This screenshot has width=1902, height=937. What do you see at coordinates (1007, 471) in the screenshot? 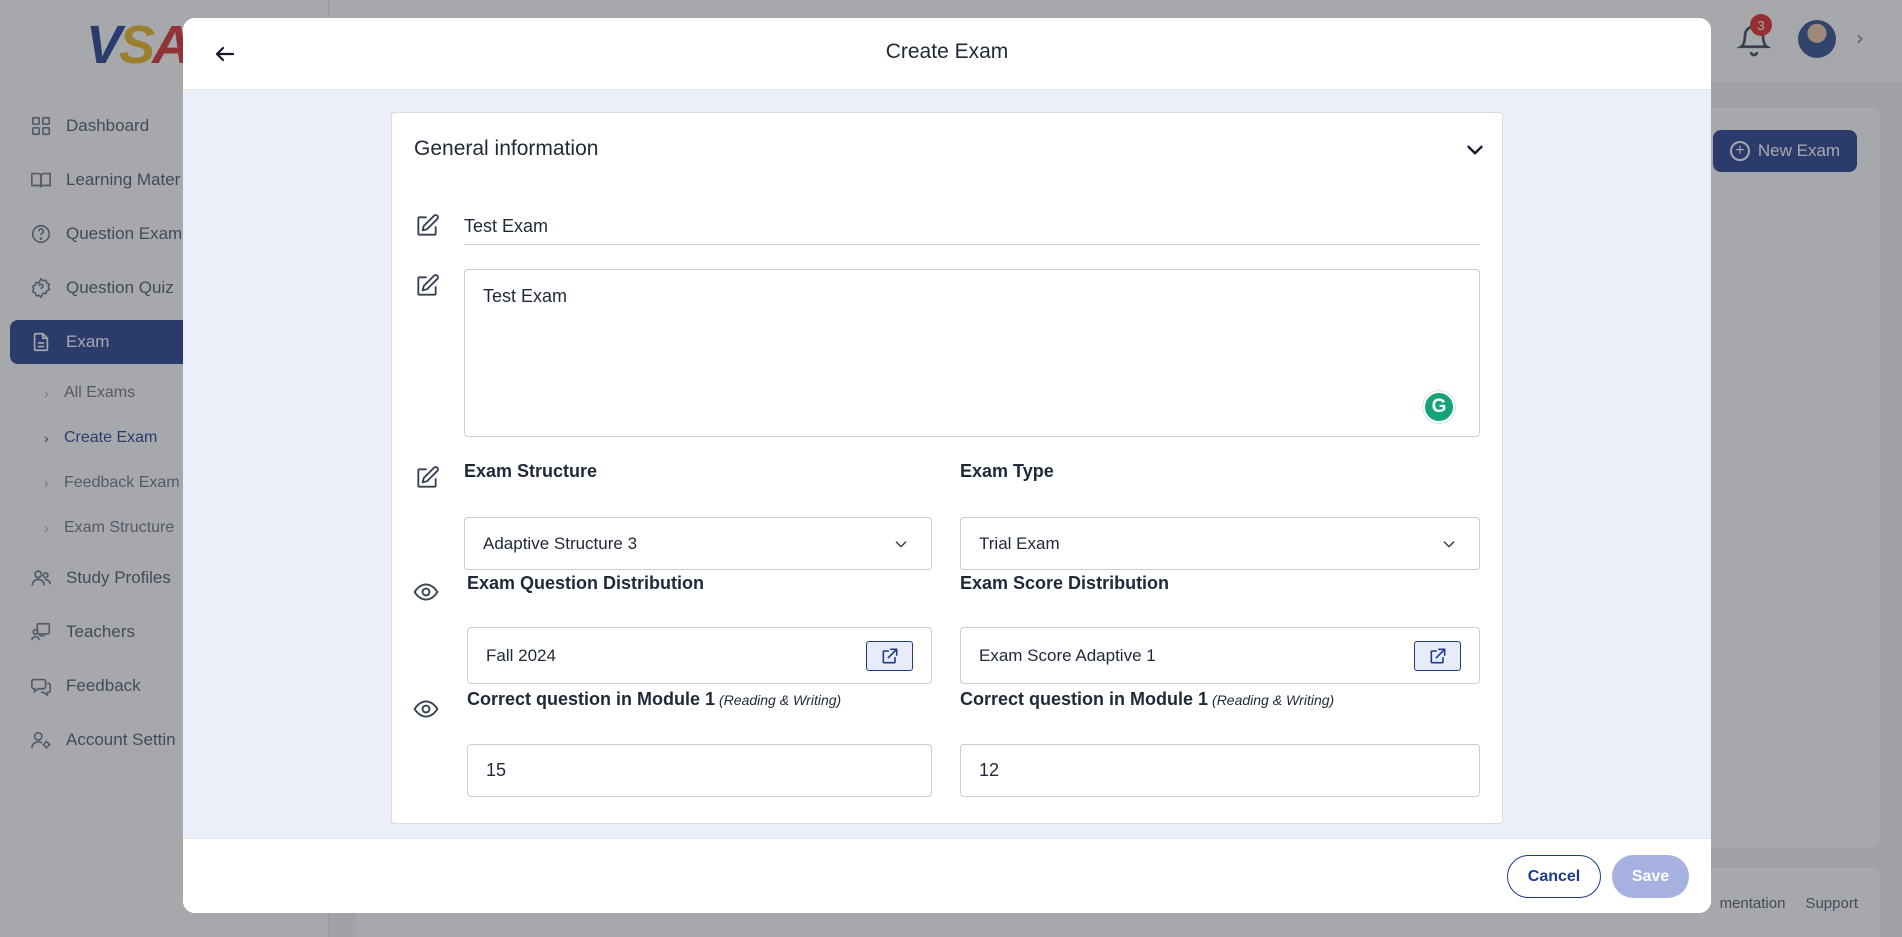
I see `exam-type-label: Exam Type` at bounding box center [1007, 471].